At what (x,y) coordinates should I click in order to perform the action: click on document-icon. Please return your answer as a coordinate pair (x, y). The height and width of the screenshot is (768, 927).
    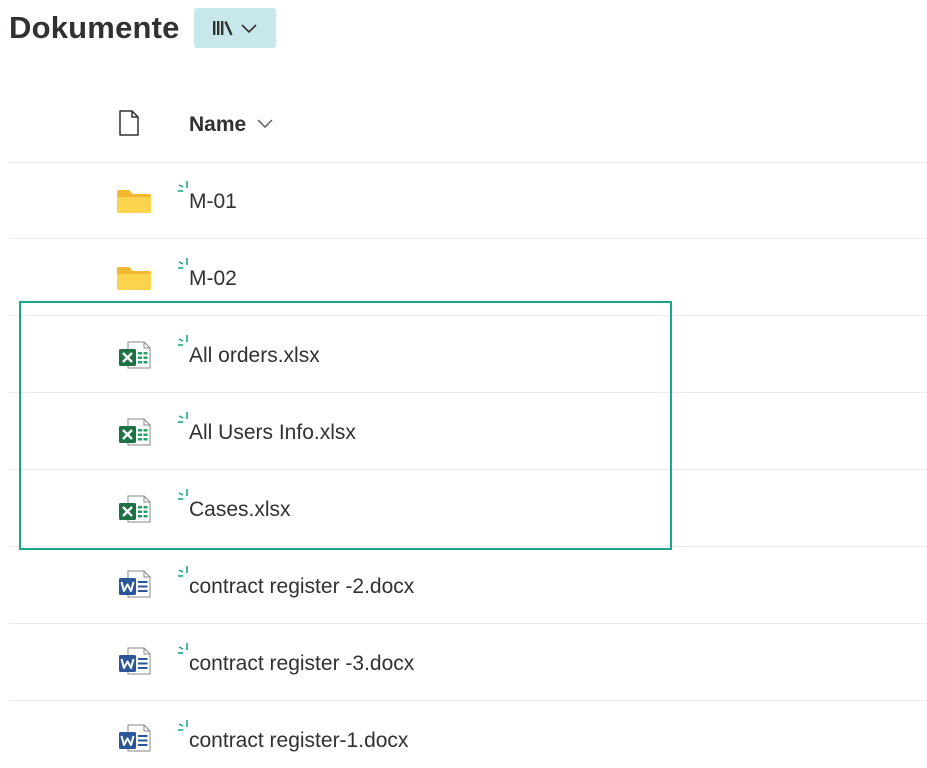
    Looking at the image, I should click on (129, 125).